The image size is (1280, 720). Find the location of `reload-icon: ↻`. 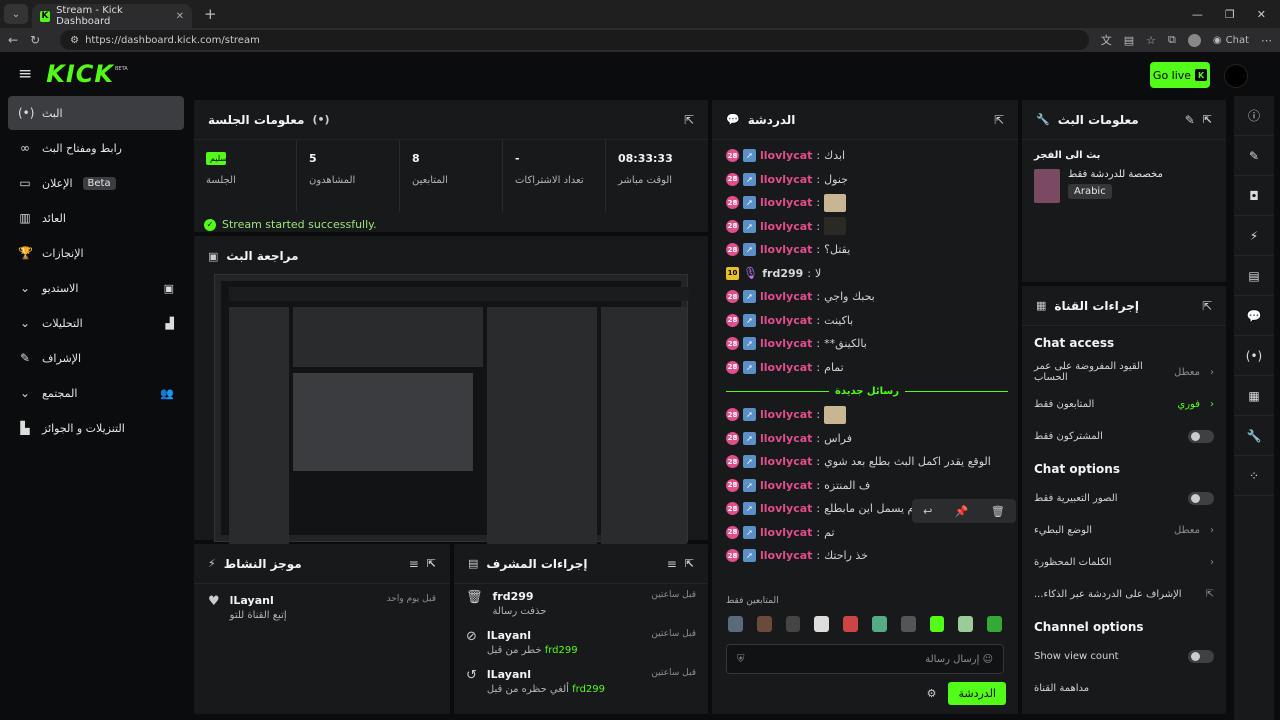

reload-icon: ↻ is located at coordinates (35, 40).